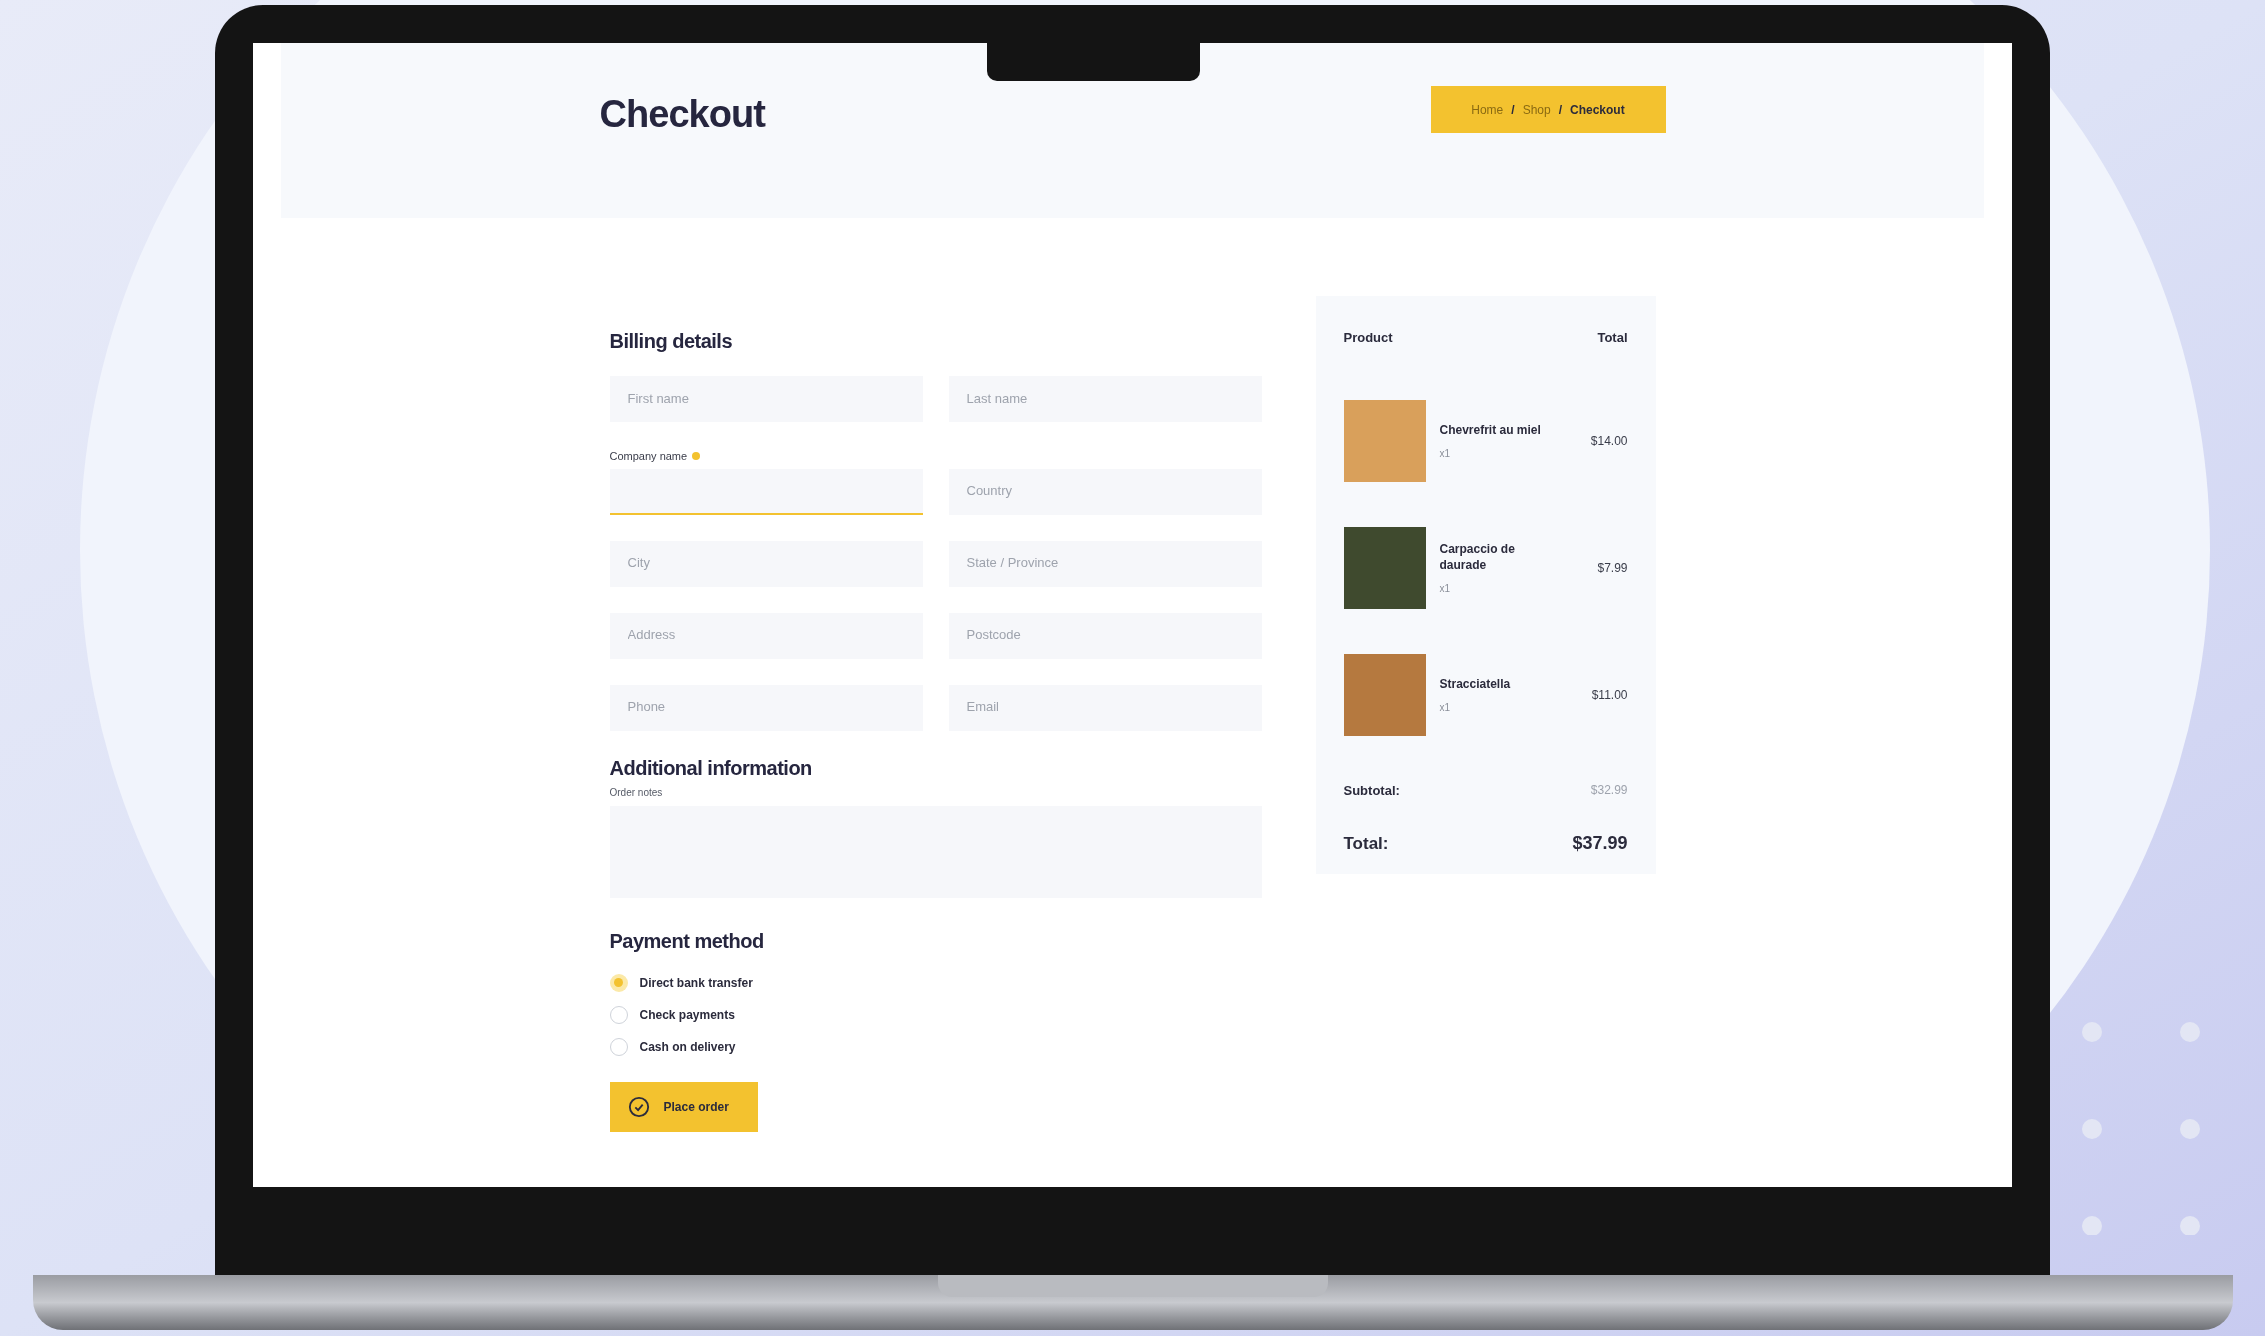  What do you see at coordinates (648, 456) in the screenshot?
I see `field-label: Company name` at bounding box center [648, 456].